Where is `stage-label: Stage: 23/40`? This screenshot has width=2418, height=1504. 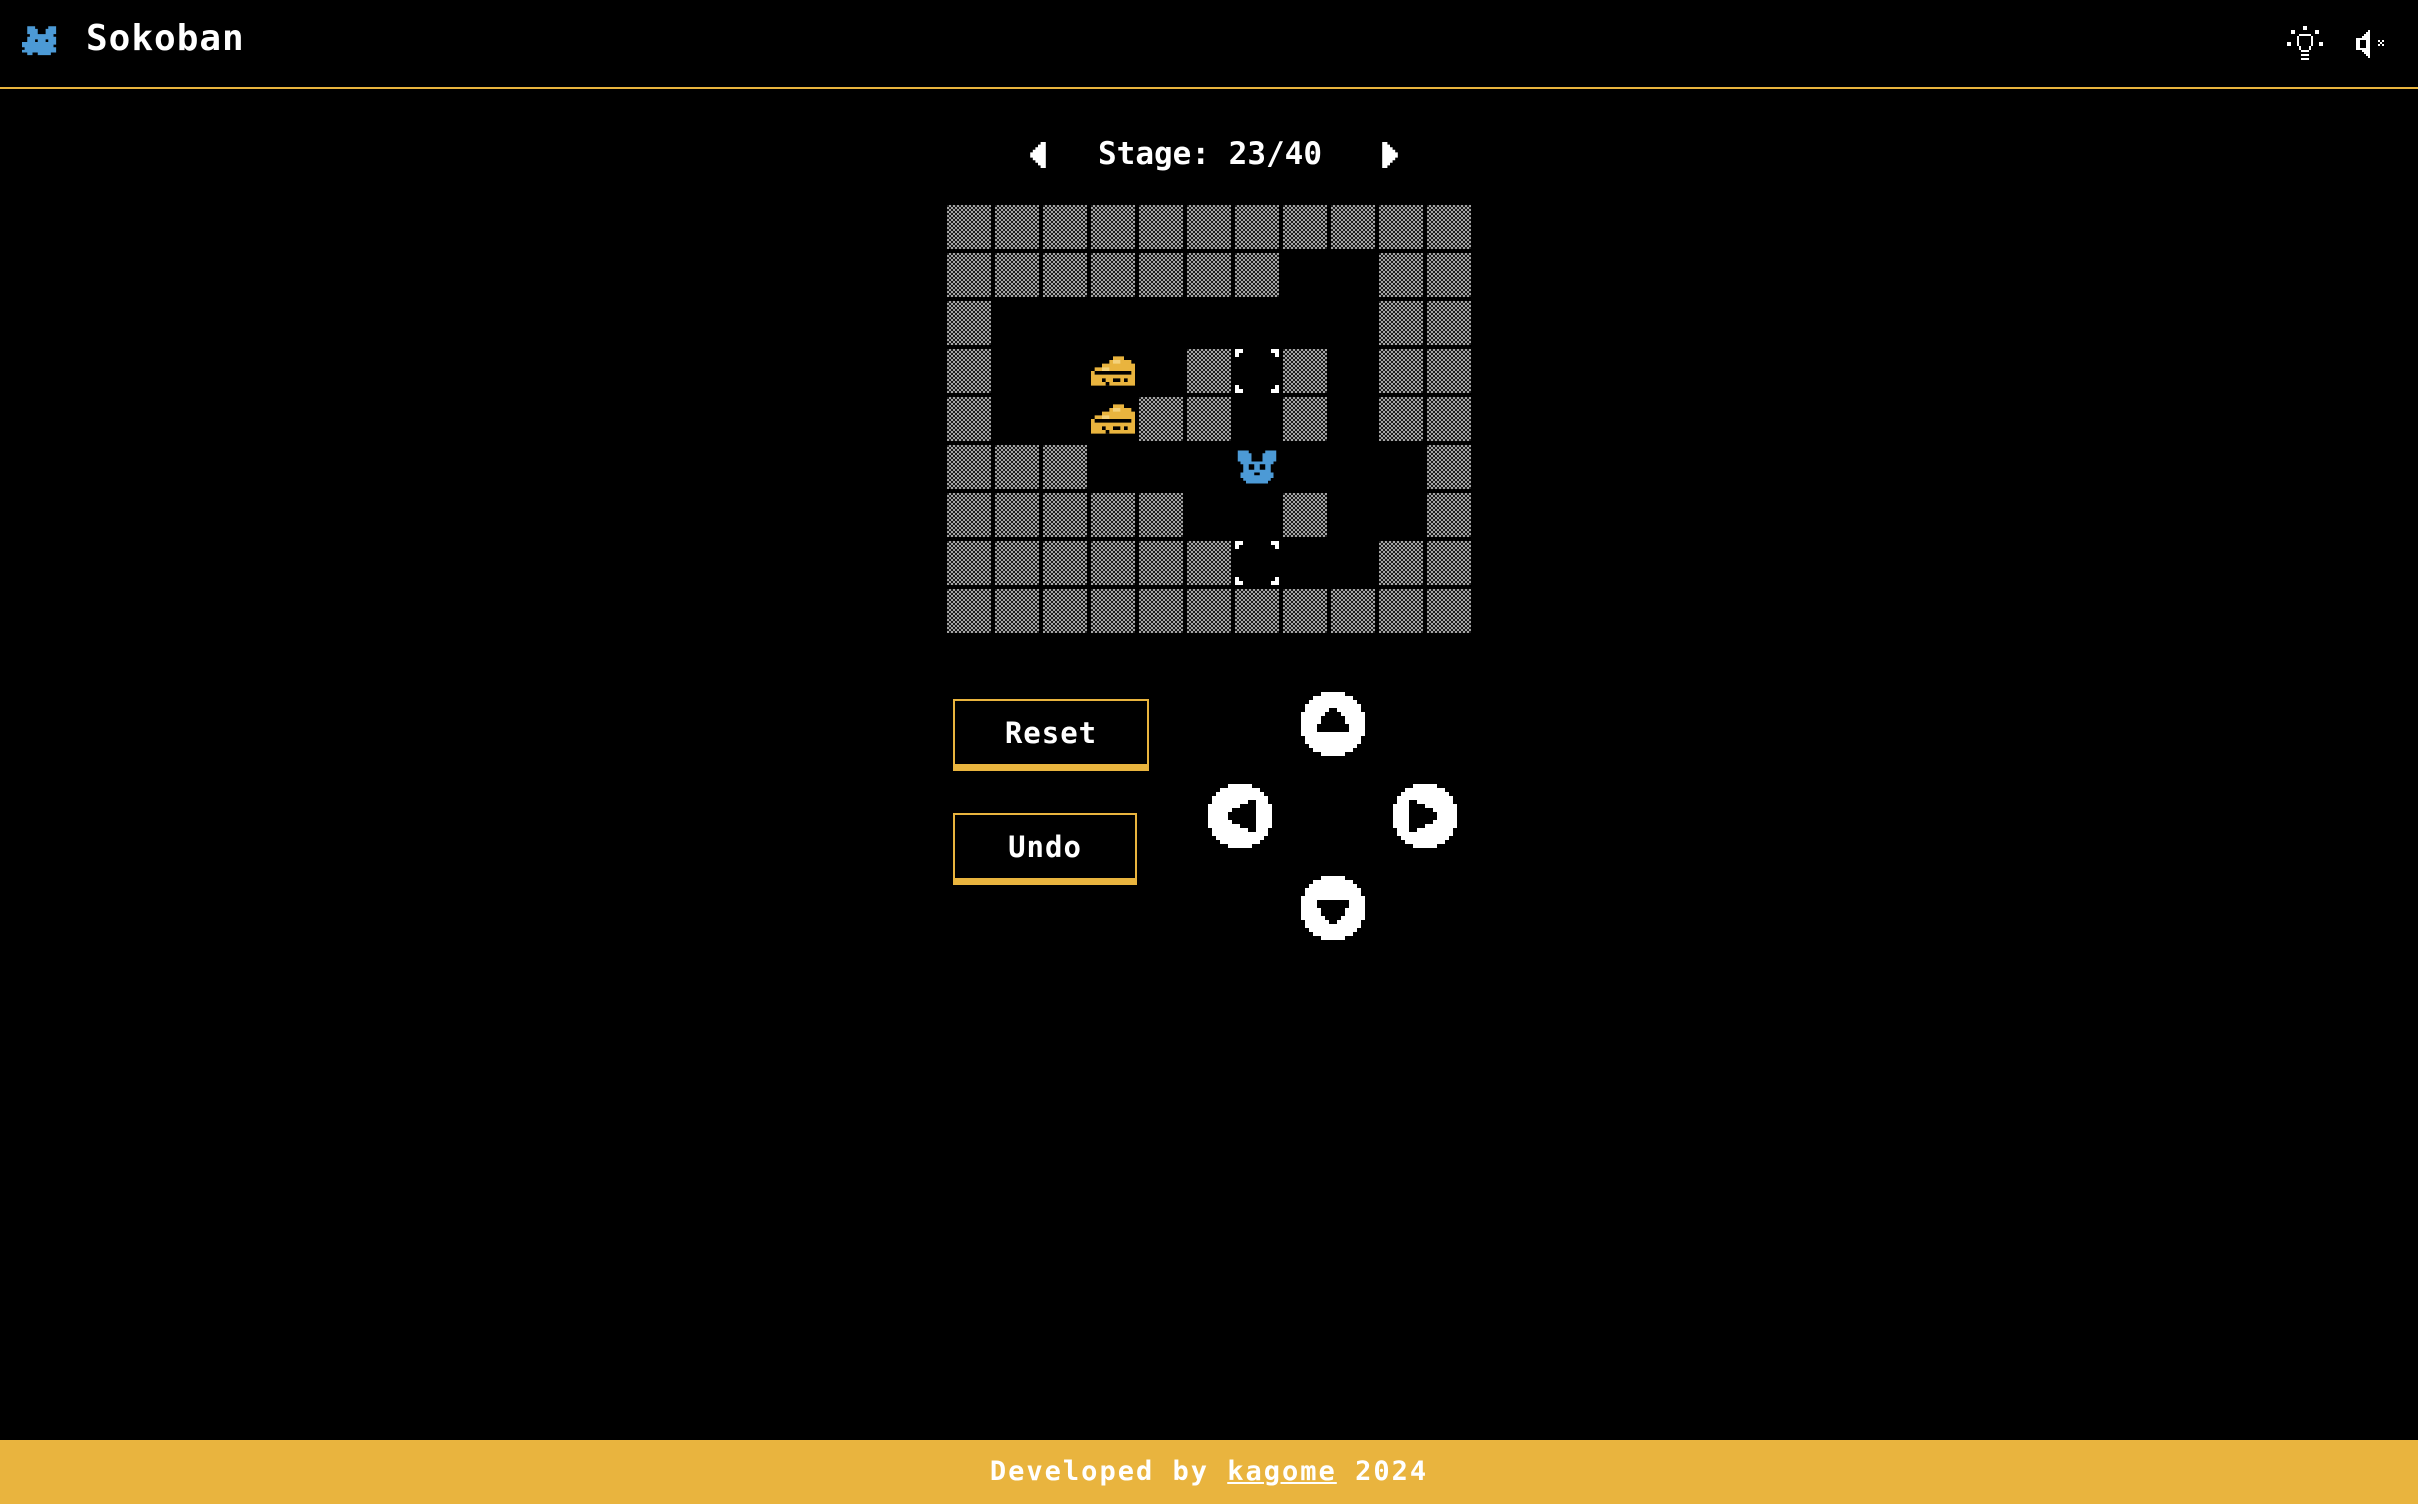 stage-label: Stage: 23/40 is located at coordinates (1210, 154).